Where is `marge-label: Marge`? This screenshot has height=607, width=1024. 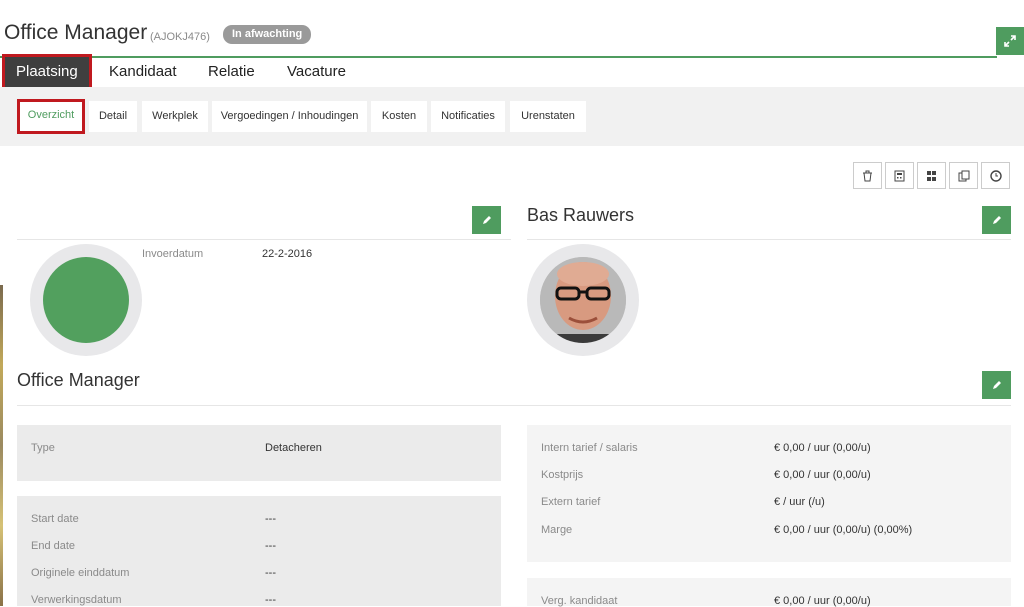
marge-label: Marge is located at coordinates (557, 530).